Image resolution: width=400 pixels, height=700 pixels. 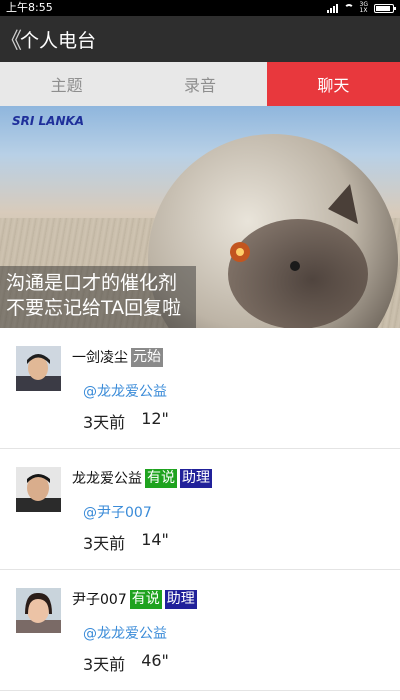 I want to click on wifi-icon, so click(x=348, y=8).